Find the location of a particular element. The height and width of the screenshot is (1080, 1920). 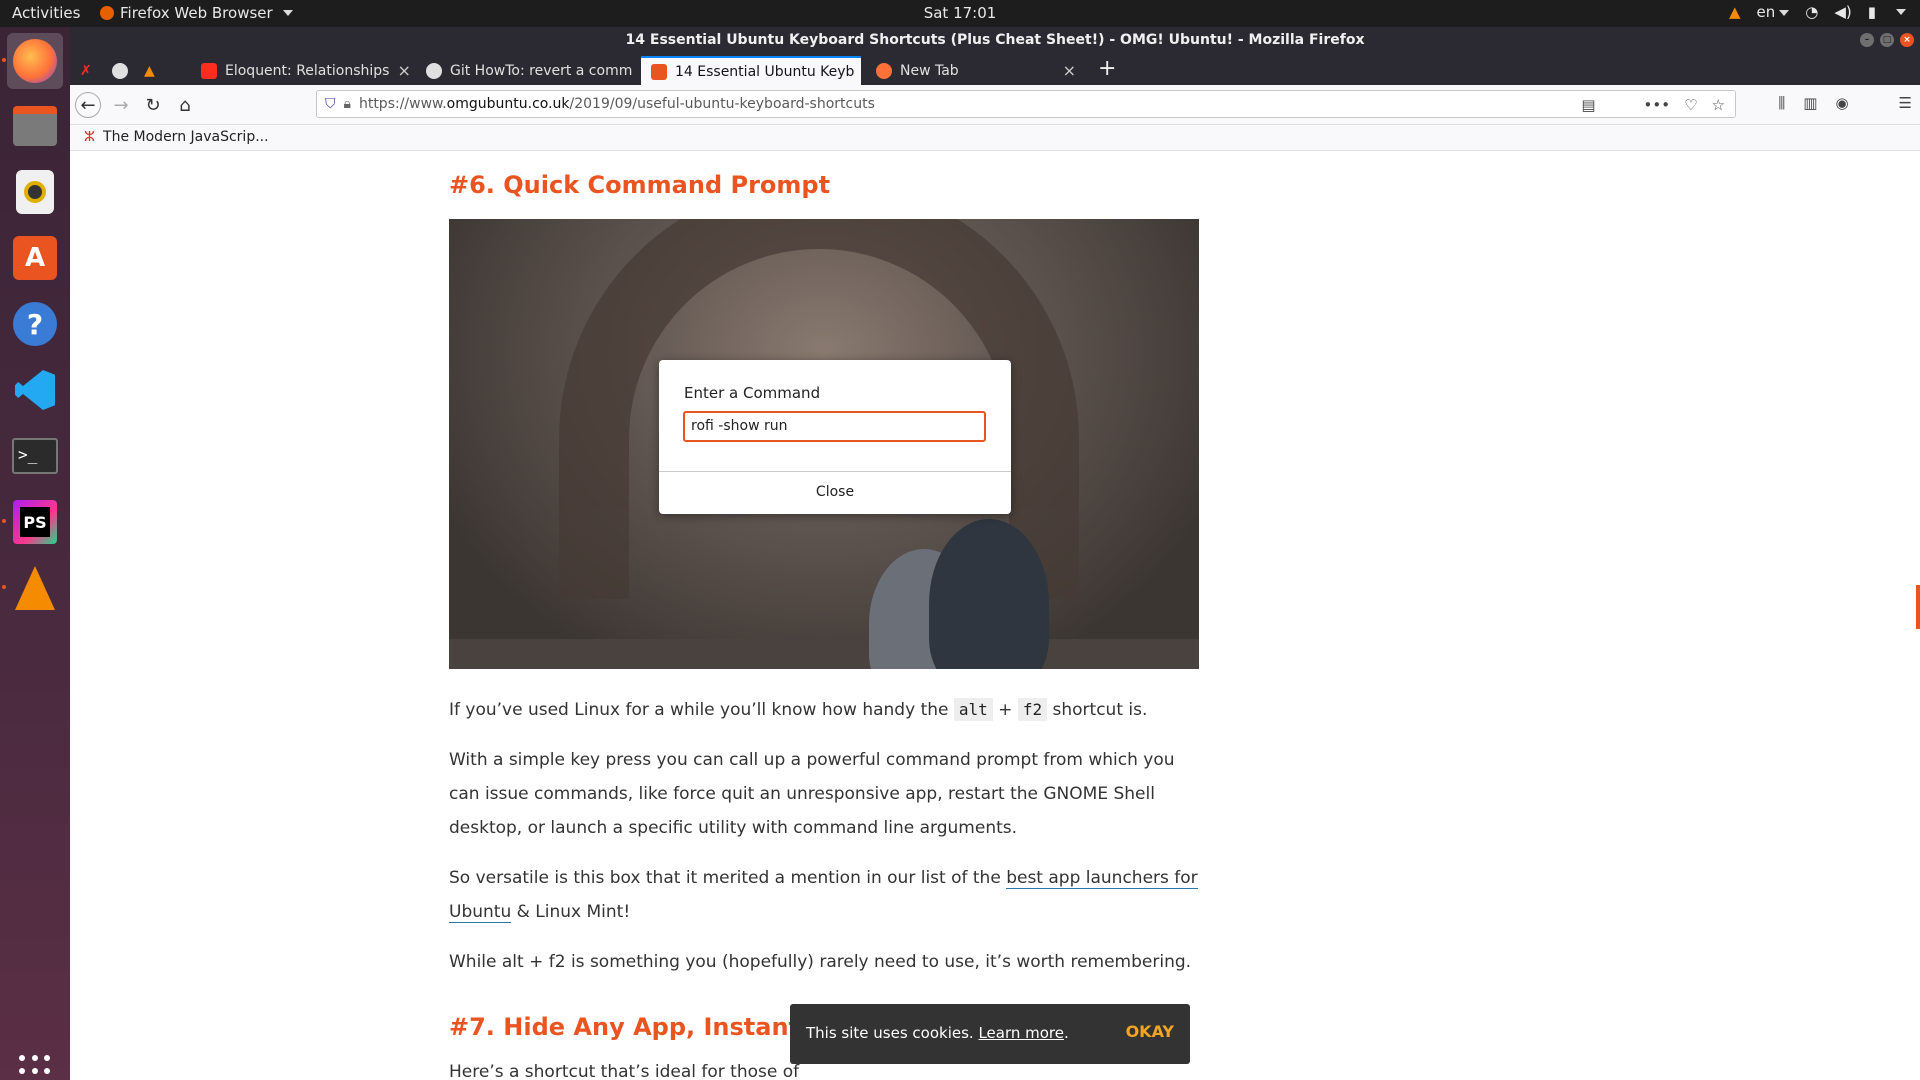

tab-pinned-vlc: ▲ is located at coordinates (149, 70).